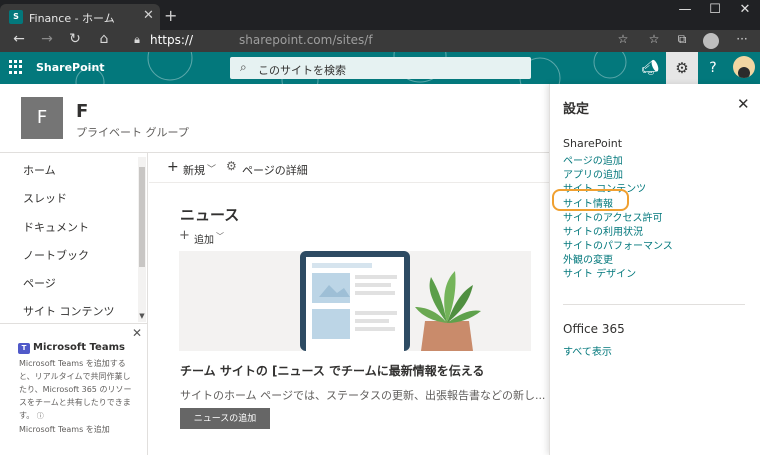  What do you see at coordinates (682, 68) in the screenshot?
I see `settings-gear-icon: ⚙` at bounding box center [682, 68].